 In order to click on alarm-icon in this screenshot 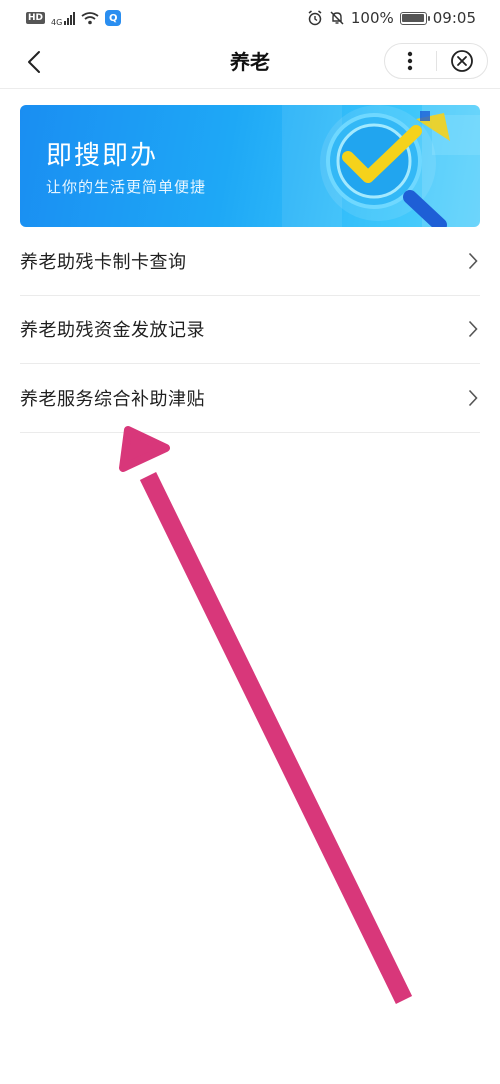, I will do `click(315, 18)`.